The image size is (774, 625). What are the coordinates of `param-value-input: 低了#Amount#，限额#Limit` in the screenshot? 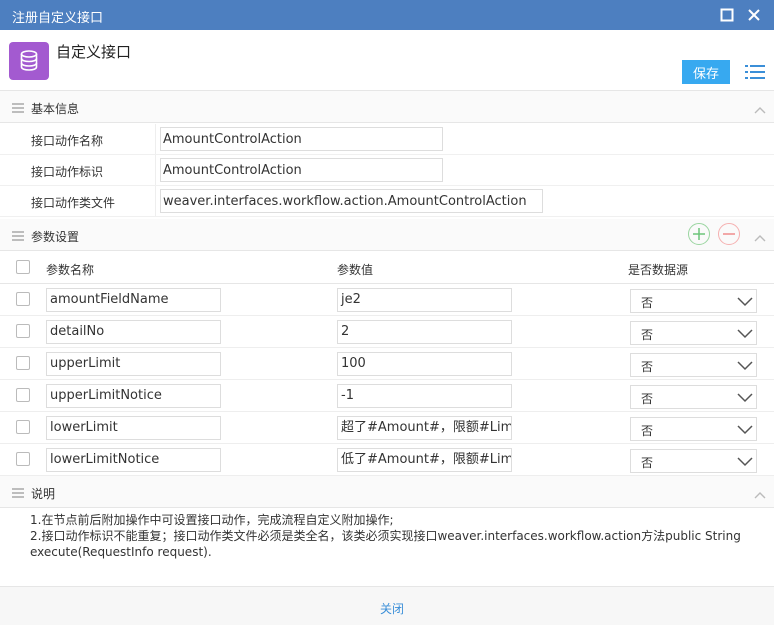 It's located at (424, 460).